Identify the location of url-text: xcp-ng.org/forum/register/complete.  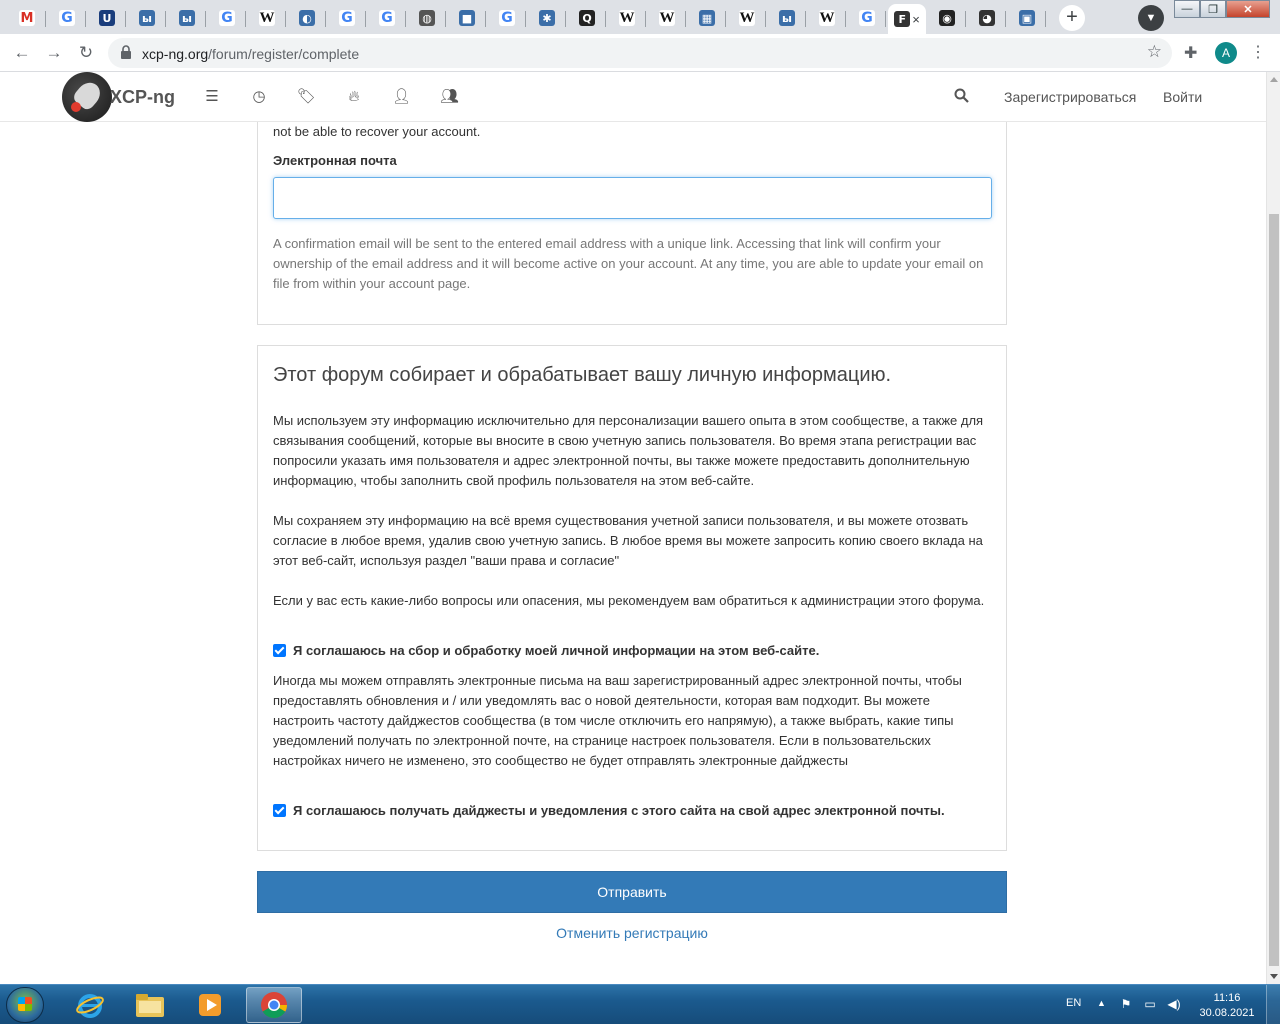
(250, 54).